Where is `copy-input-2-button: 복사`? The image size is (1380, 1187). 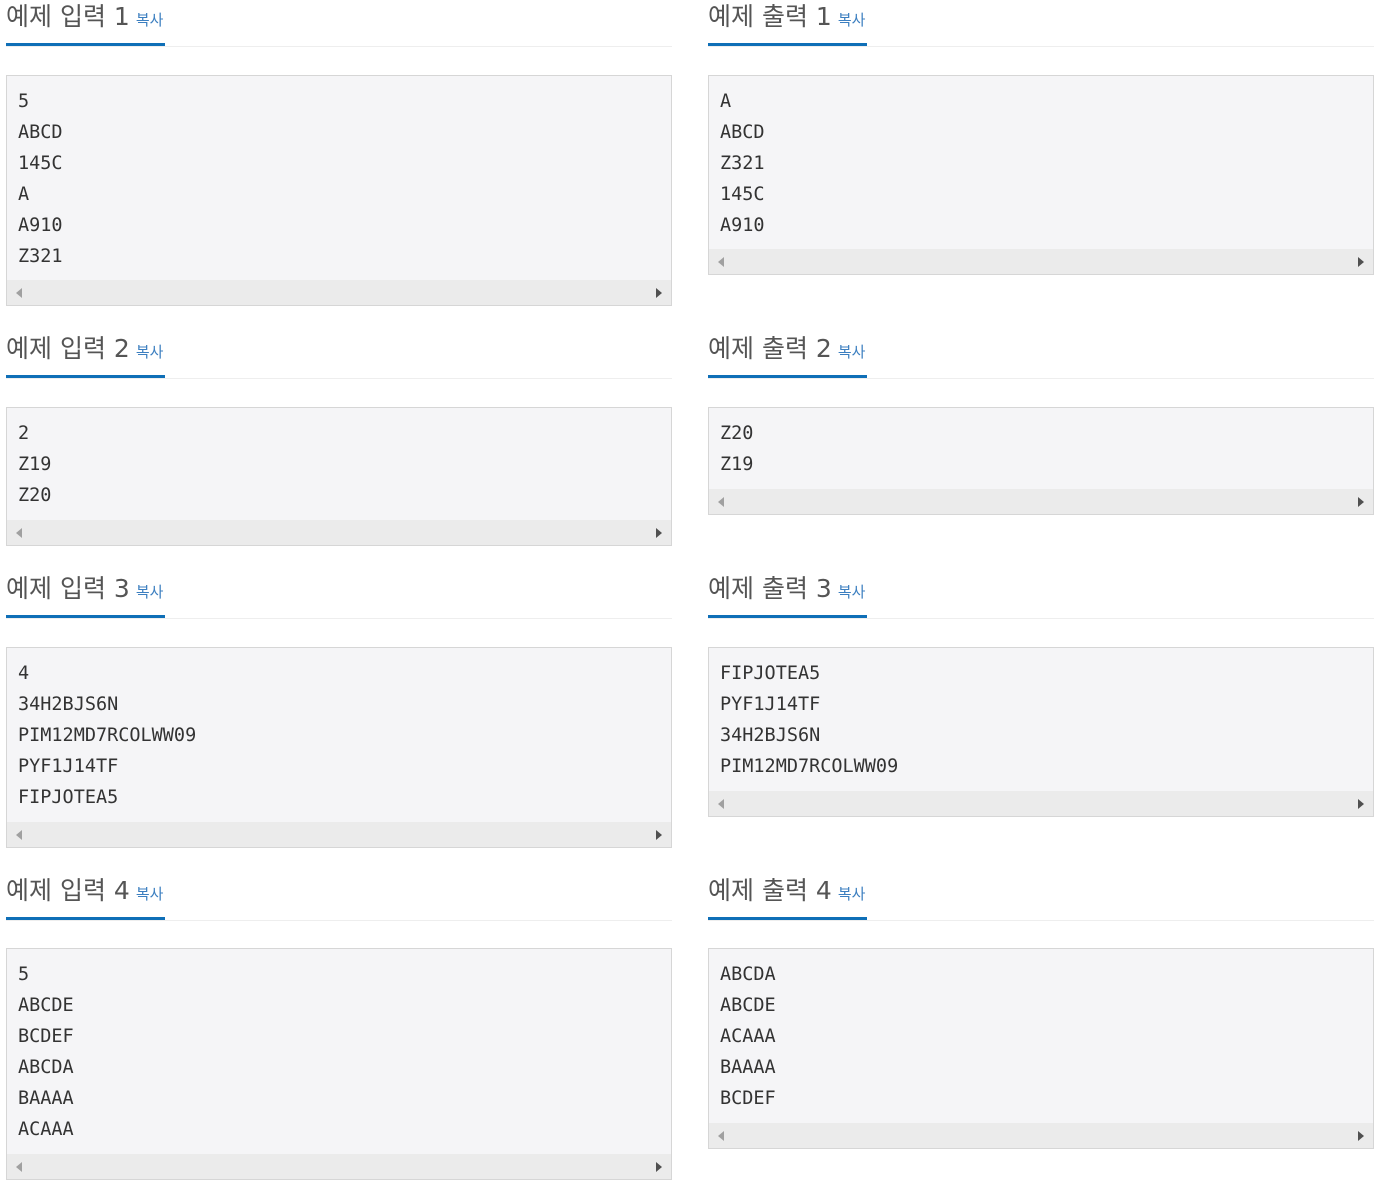
copy-input-2-button: 복사 is located at coordinates (150, 352).